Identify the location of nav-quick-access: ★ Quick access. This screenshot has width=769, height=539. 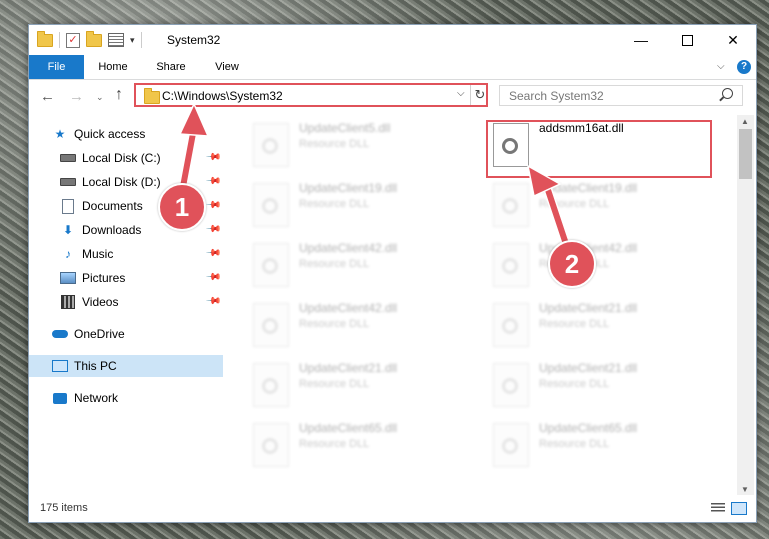
(126, 134).